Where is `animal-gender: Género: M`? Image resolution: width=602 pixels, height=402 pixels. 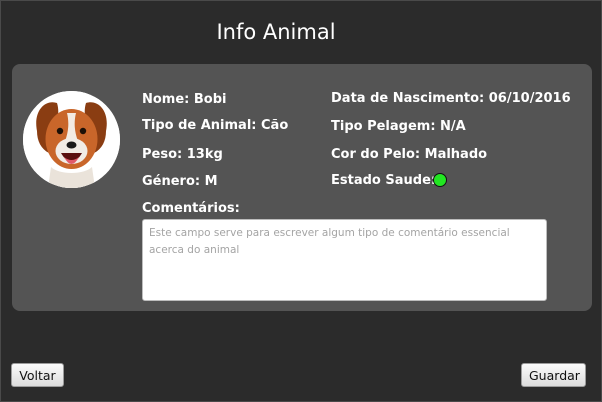 animal-gender: Género: M is located at coordinates (180, 181).